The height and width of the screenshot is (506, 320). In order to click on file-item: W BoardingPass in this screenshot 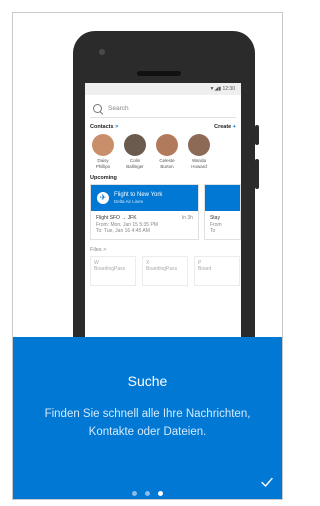, I will do `click(113, 270)`.